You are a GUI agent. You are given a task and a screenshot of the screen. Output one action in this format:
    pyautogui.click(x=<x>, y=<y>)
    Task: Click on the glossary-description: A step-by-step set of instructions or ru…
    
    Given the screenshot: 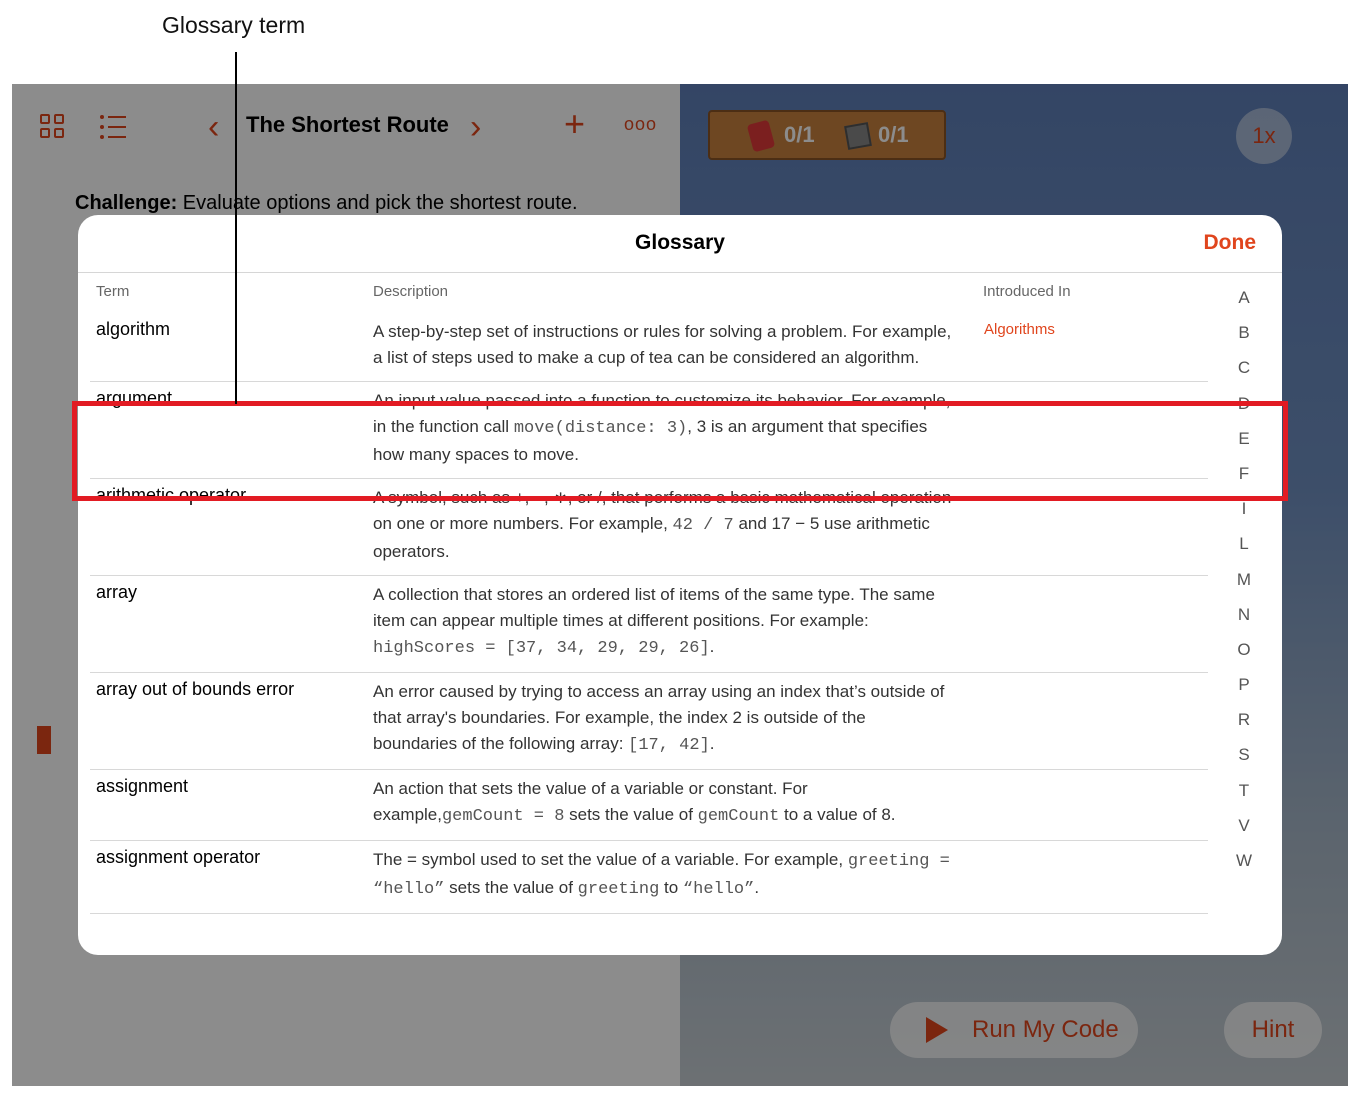 What is the action you would take?
    pyautogui.click(x=663, y=347)
    